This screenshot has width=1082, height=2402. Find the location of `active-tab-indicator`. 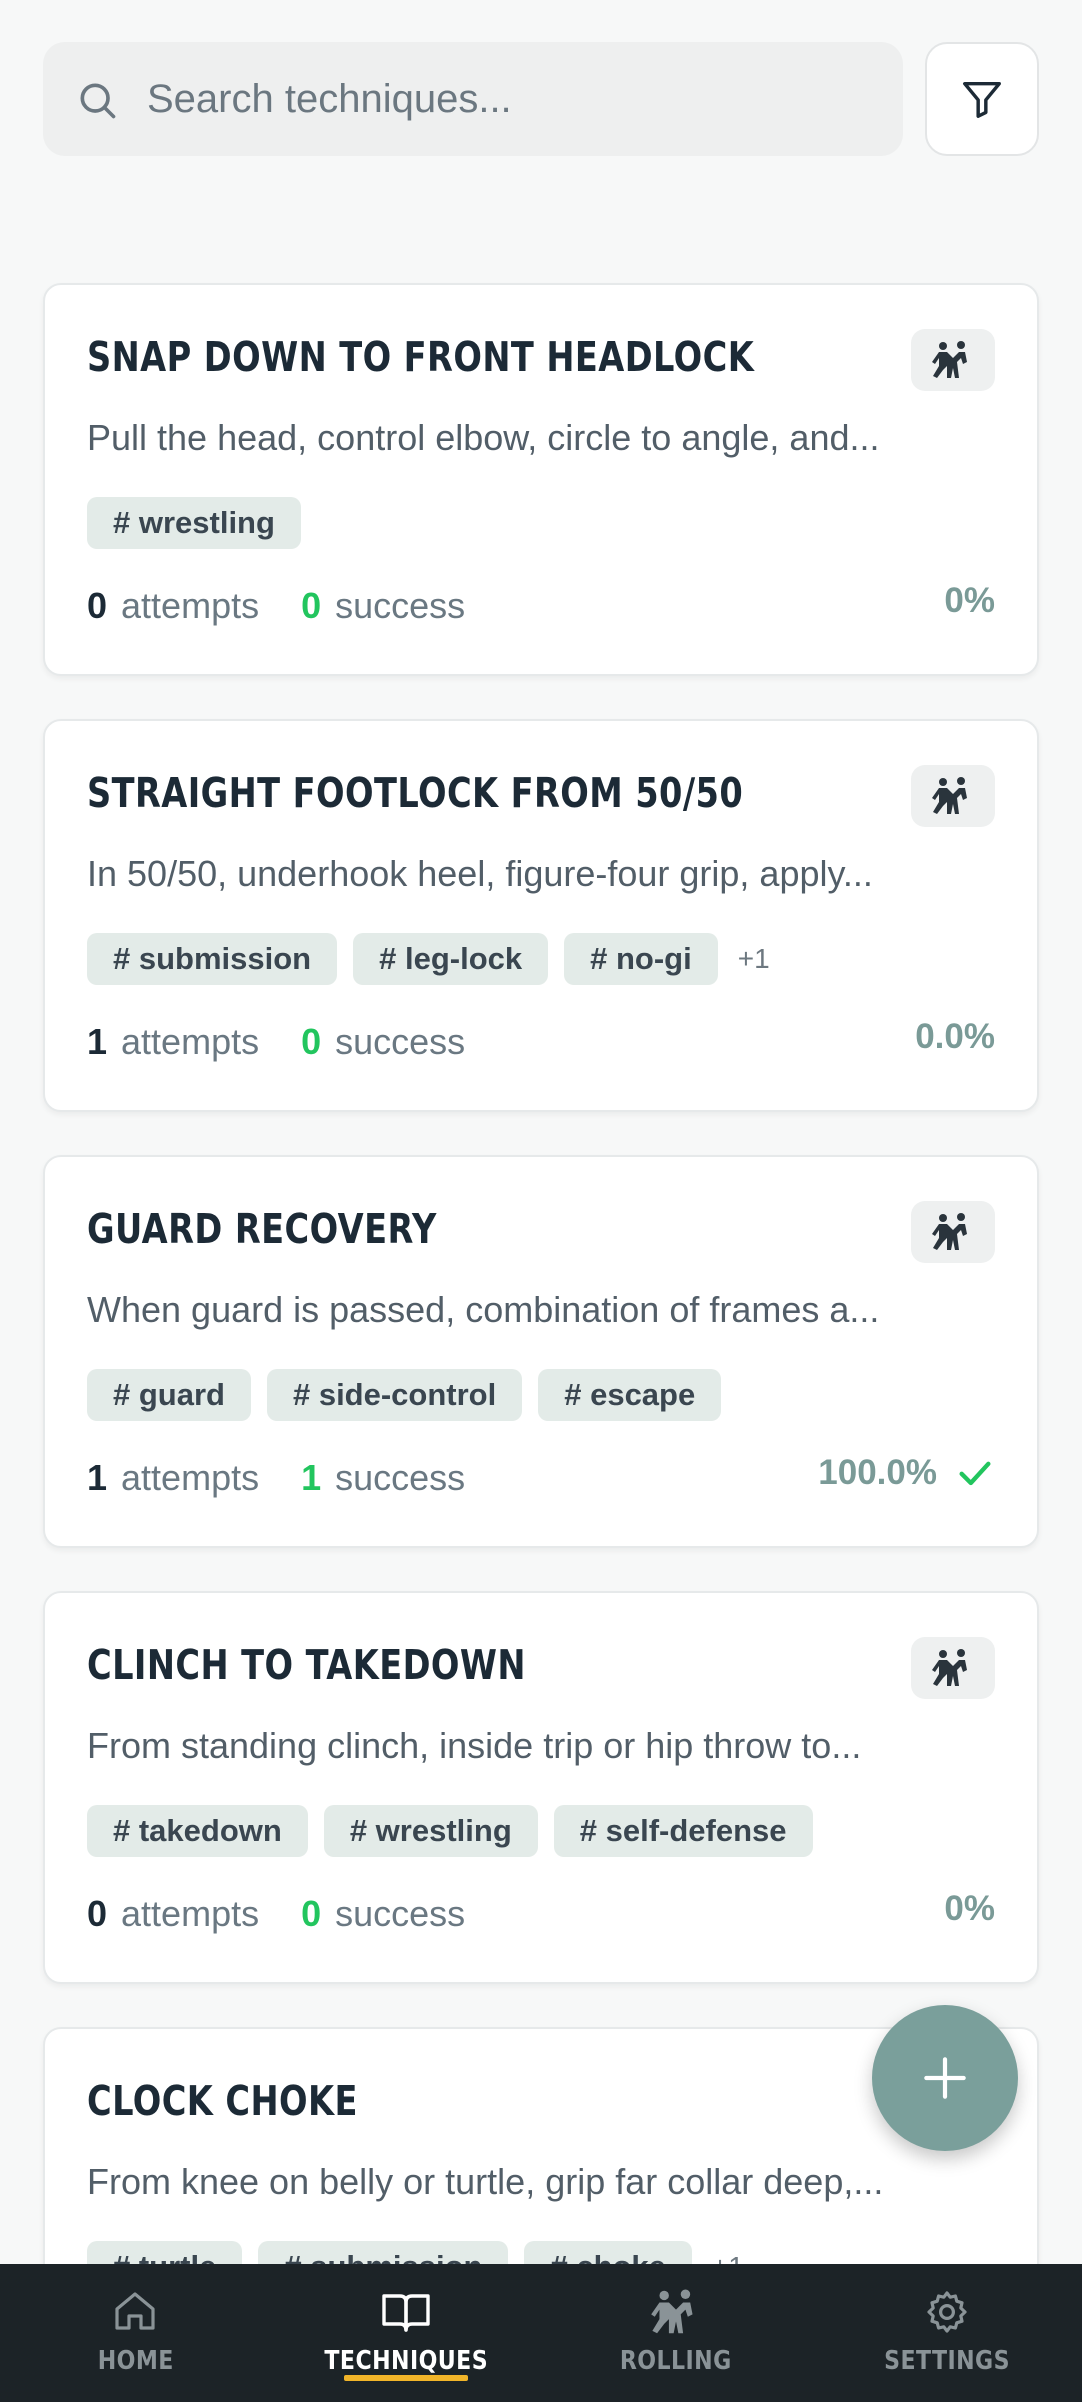

active-tab-indicator is located at coordinates (405, 2378).